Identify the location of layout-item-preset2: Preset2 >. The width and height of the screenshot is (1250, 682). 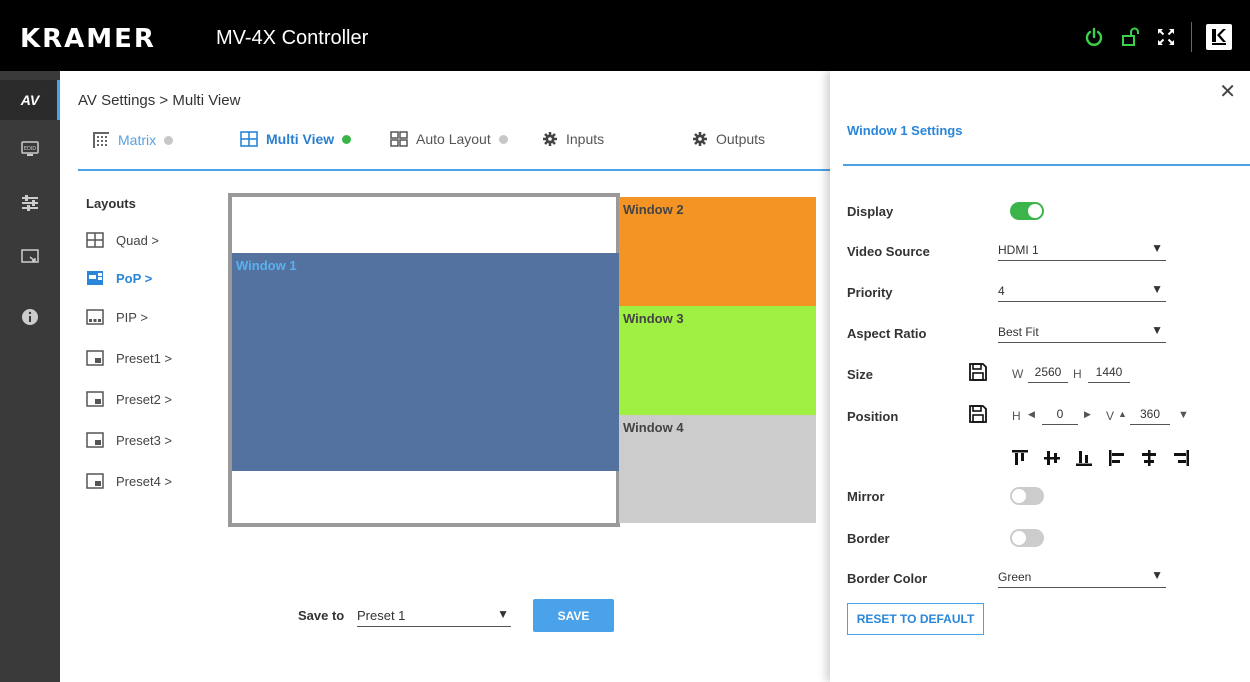
(129, 399).